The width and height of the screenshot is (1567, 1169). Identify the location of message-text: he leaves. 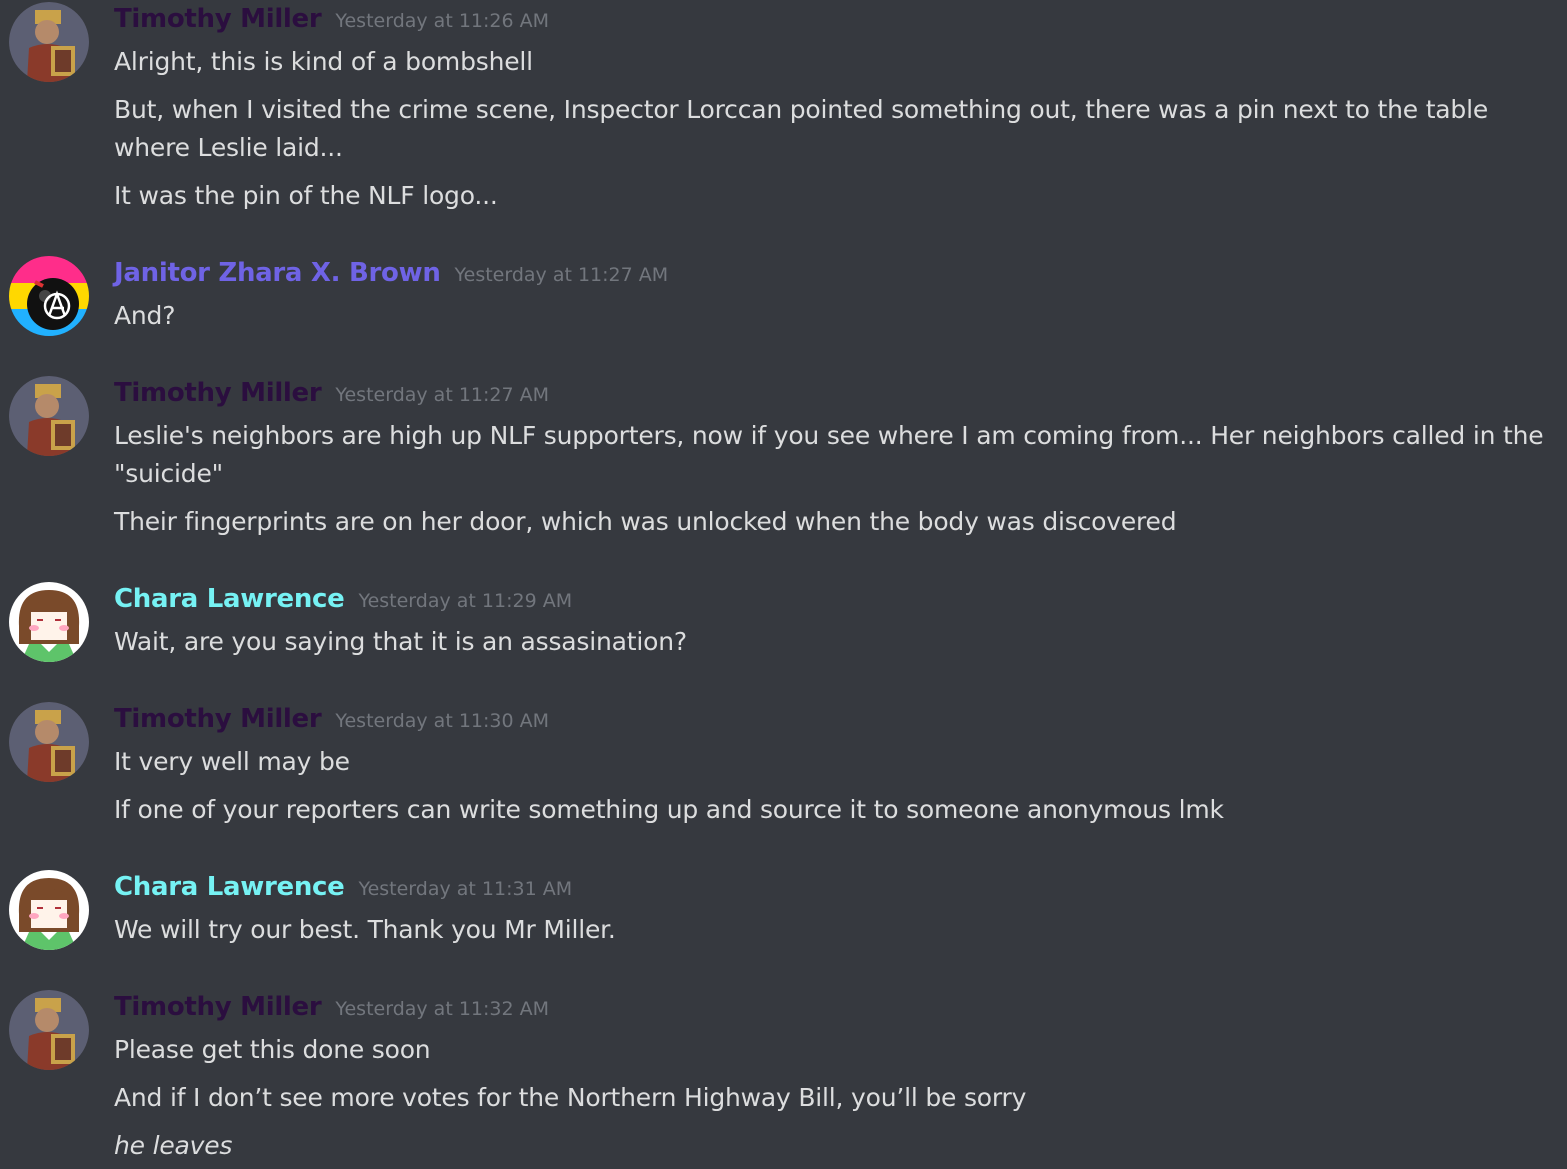
(173, 1145).